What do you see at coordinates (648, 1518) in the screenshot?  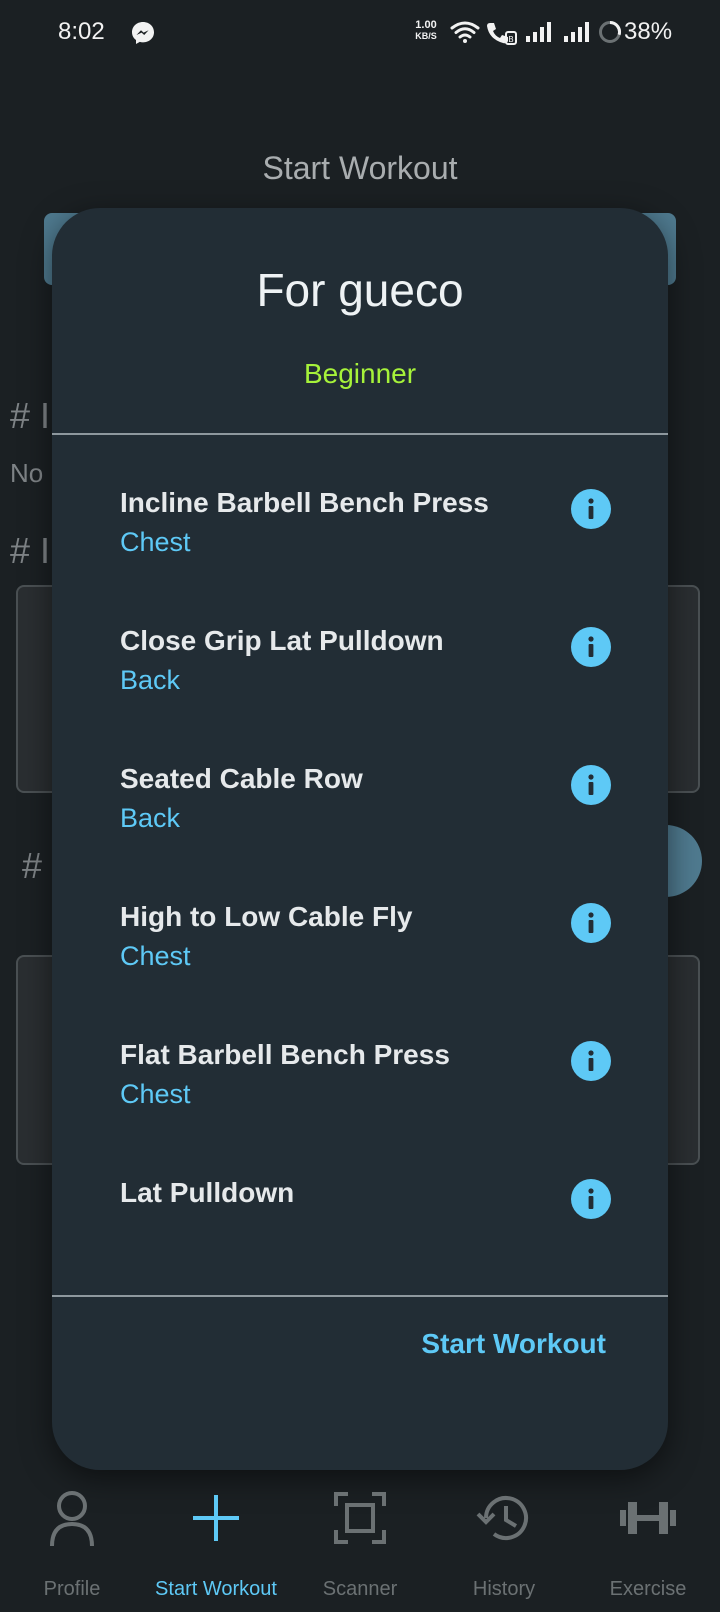 I see `dumbbell-icon` at bounding box center [648, 1518].